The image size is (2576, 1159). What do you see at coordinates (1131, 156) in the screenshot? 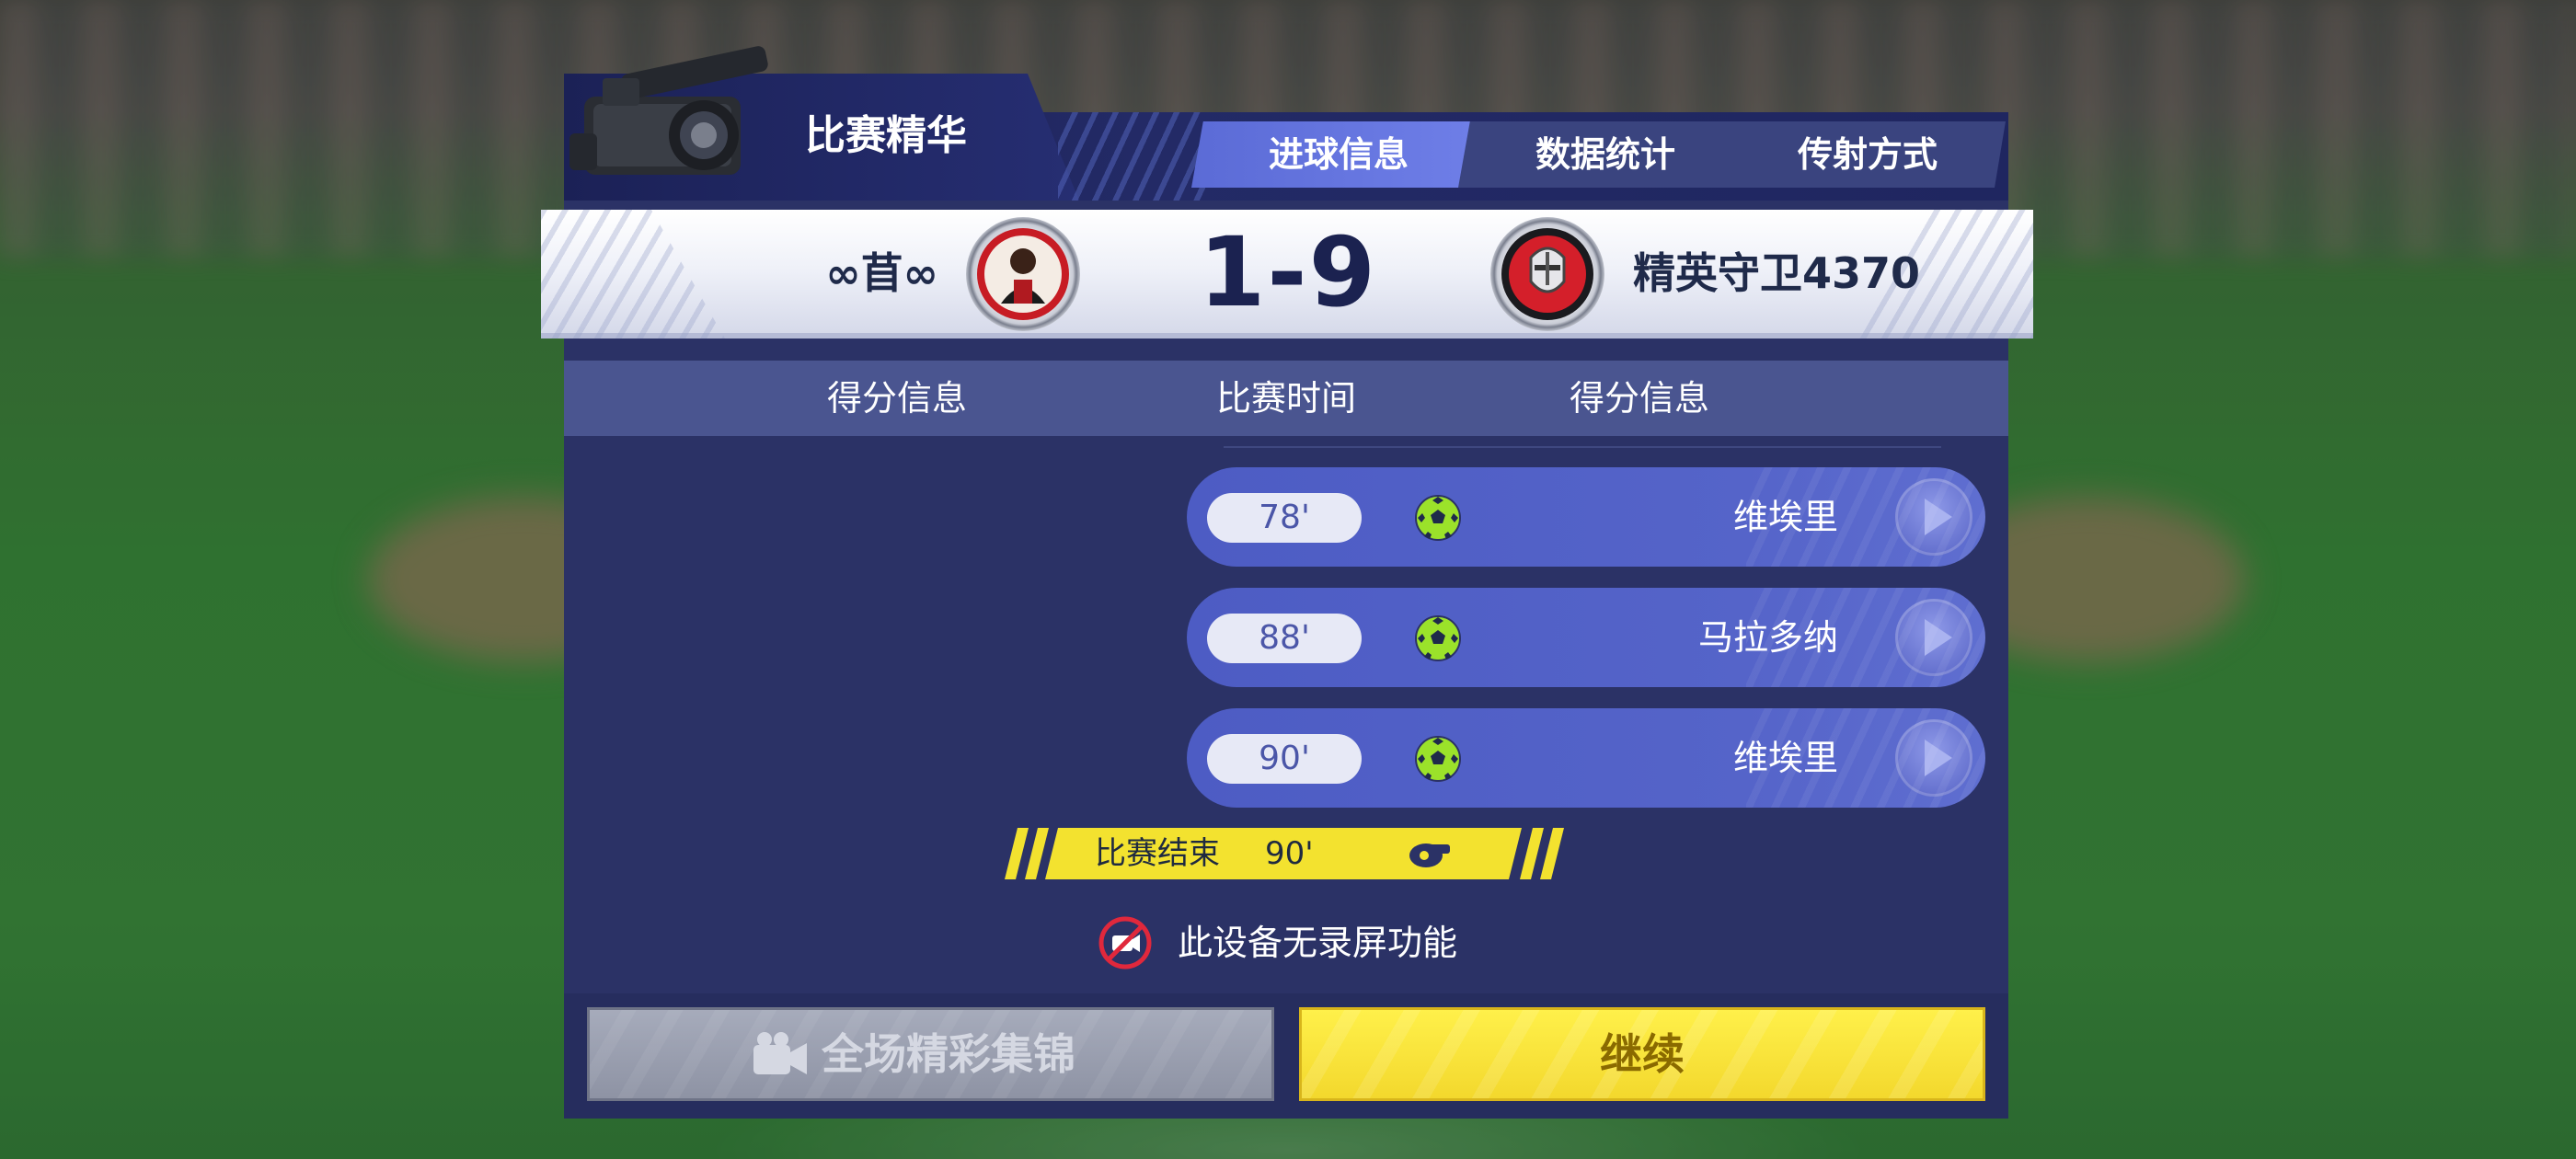
I see `title-stripes` at bounding box center [1131, 156].